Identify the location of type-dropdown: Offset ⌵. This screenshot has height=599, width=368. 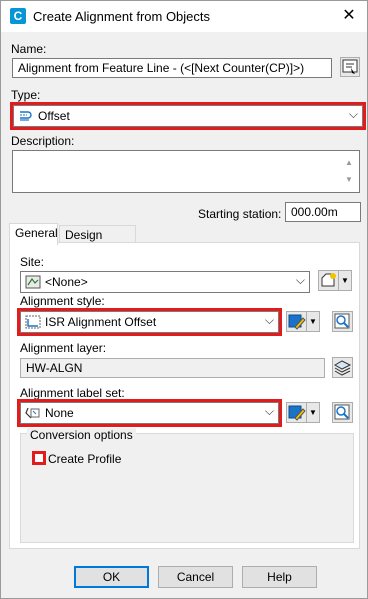
(188, 116).